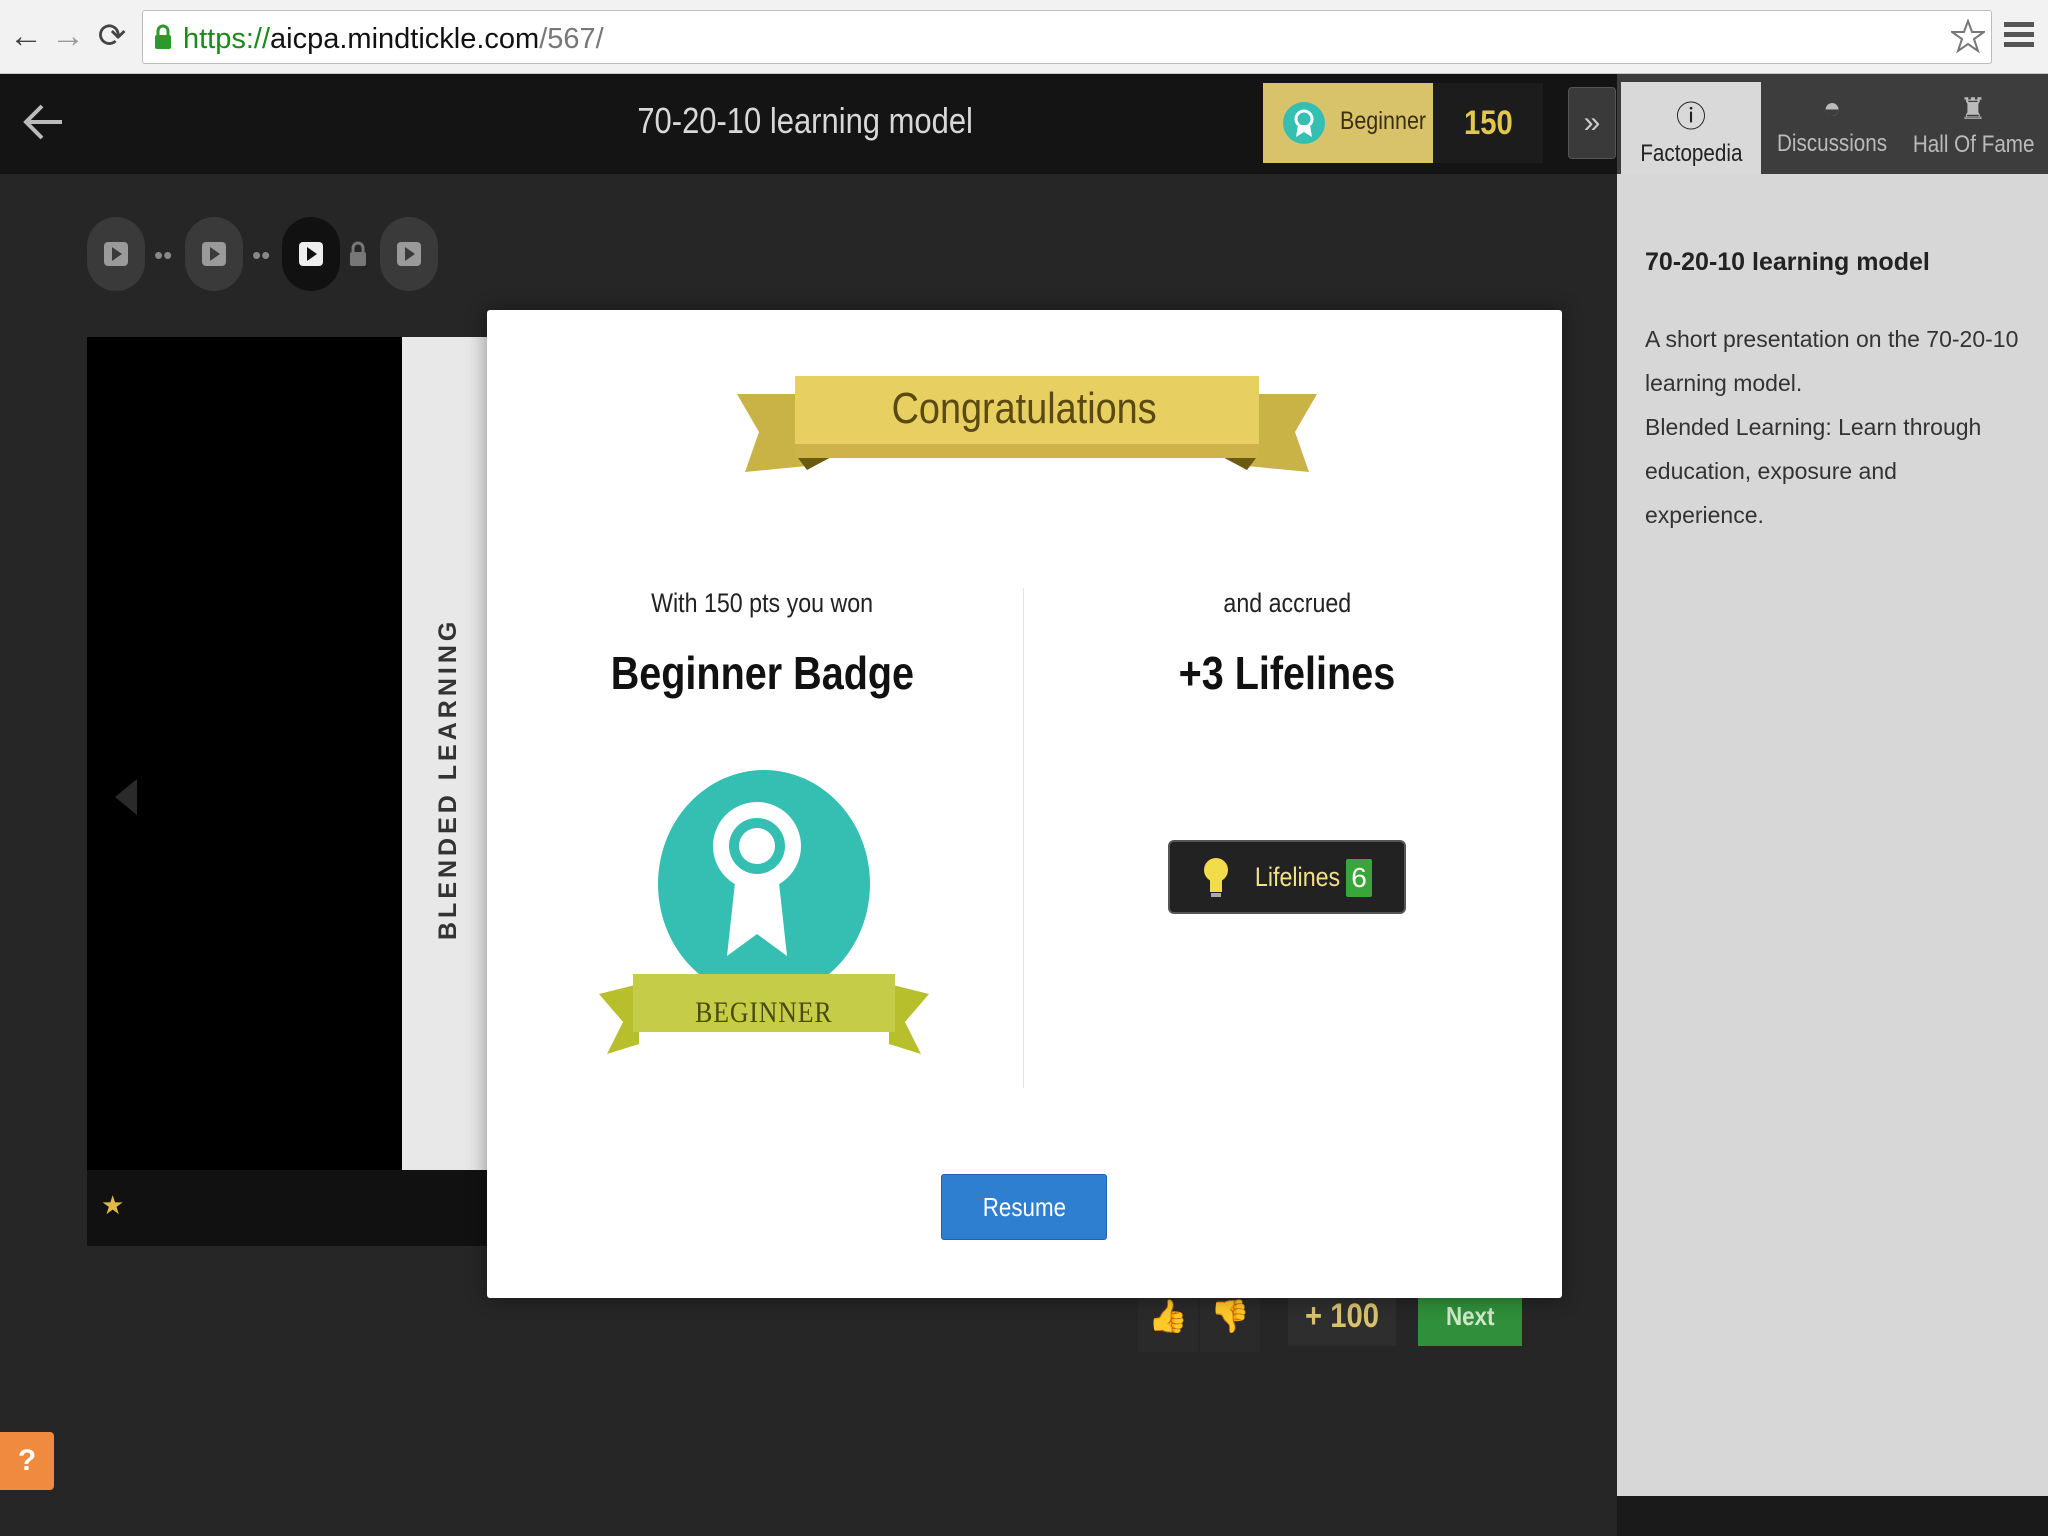 This screenshot has height=1536, width=2048. What do you see at coordinates (113, 1205) in the screenshot?
I see `medal-icon: ★` at bounding box center [113, 1205].